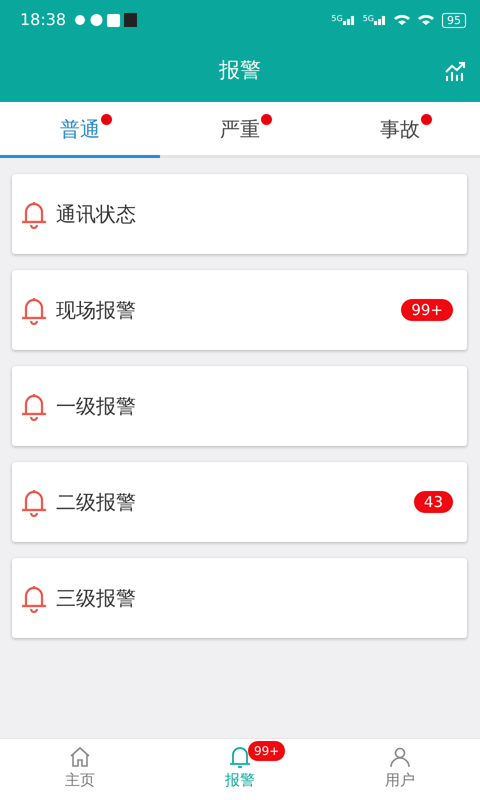 The image size is (480, 800). I want to click on count-badge: 43, so click(433, 502).